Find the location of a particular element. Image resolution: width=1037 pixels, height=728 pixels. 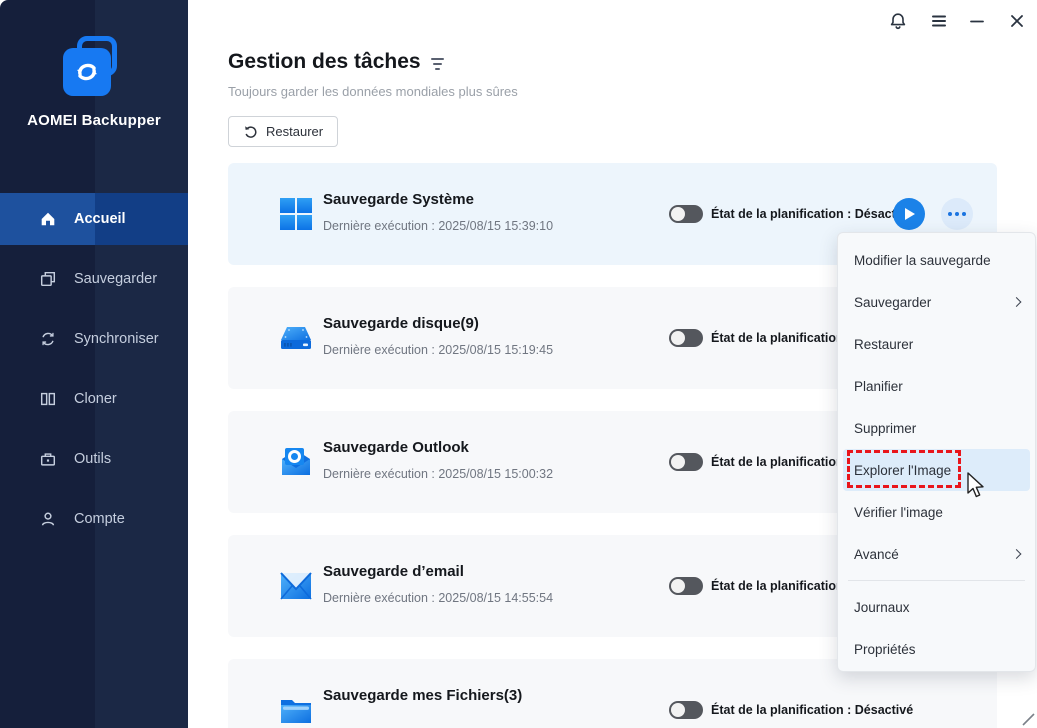

sidebar-item-label: Outils is located at coordinates (93, 459).